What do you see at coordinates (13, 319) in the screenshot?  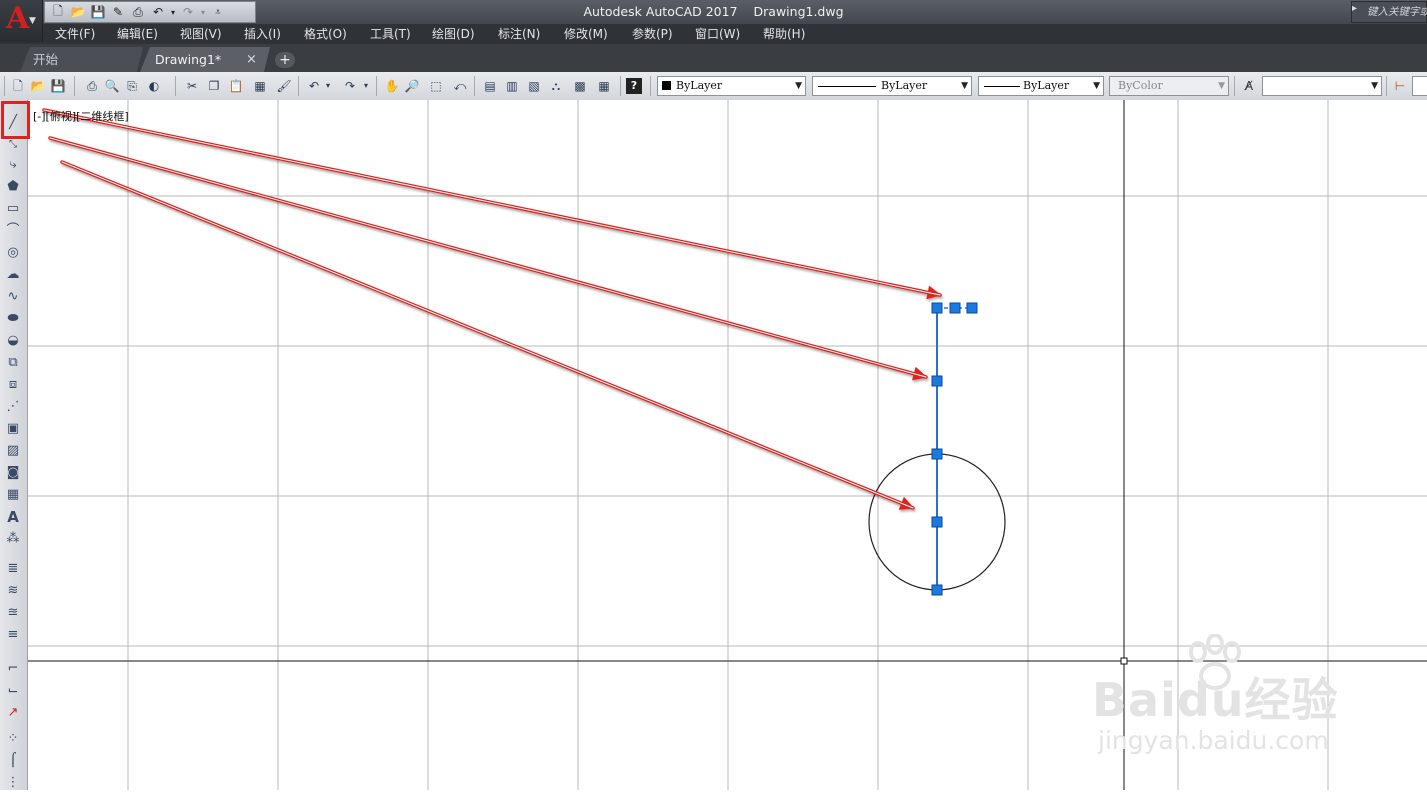 I see `ellipse-icon: ⬬` at bounding box center [13, 319].